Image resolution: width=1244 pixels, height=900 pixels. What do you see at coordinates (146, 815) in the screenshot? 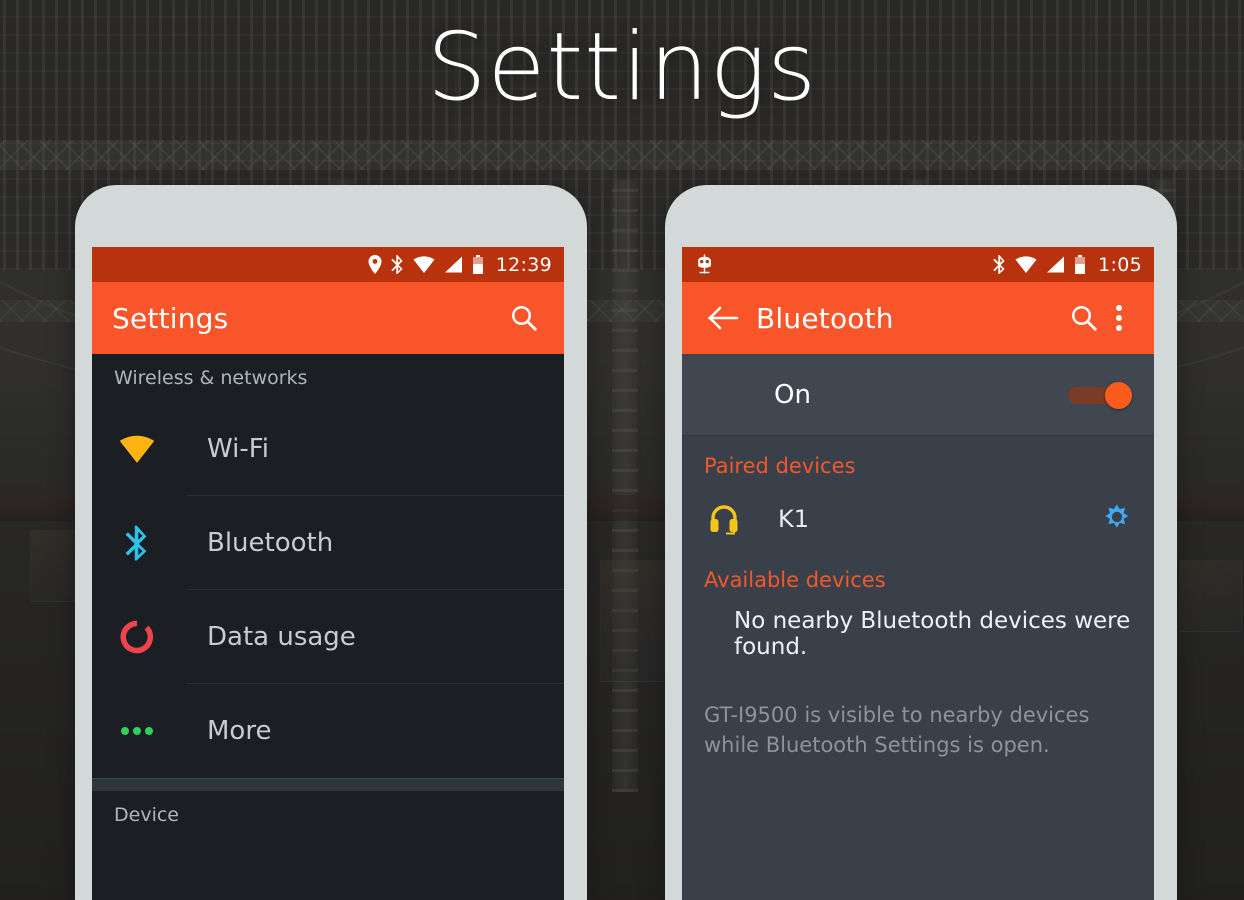
I see `section-header-device: Device` at bounding box center [146, 815].